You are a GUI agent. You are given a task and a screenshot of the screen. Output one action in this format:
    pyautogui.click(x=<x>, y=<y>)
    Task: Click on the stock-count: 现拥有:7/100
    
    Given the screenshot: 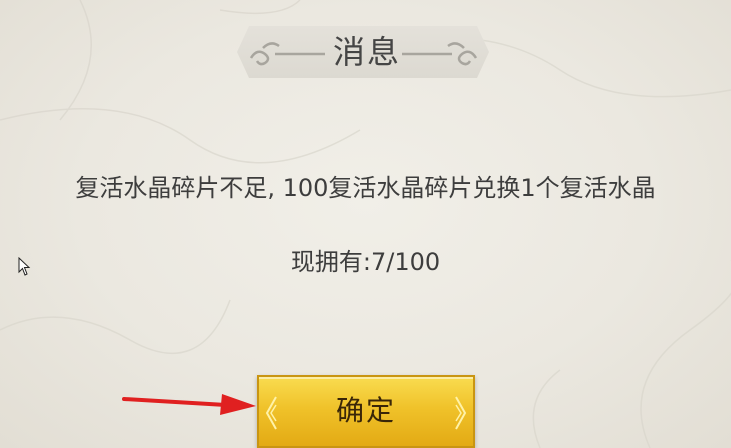 What is the action you would take?
    pyautogui.click(x=365, y=262)
    